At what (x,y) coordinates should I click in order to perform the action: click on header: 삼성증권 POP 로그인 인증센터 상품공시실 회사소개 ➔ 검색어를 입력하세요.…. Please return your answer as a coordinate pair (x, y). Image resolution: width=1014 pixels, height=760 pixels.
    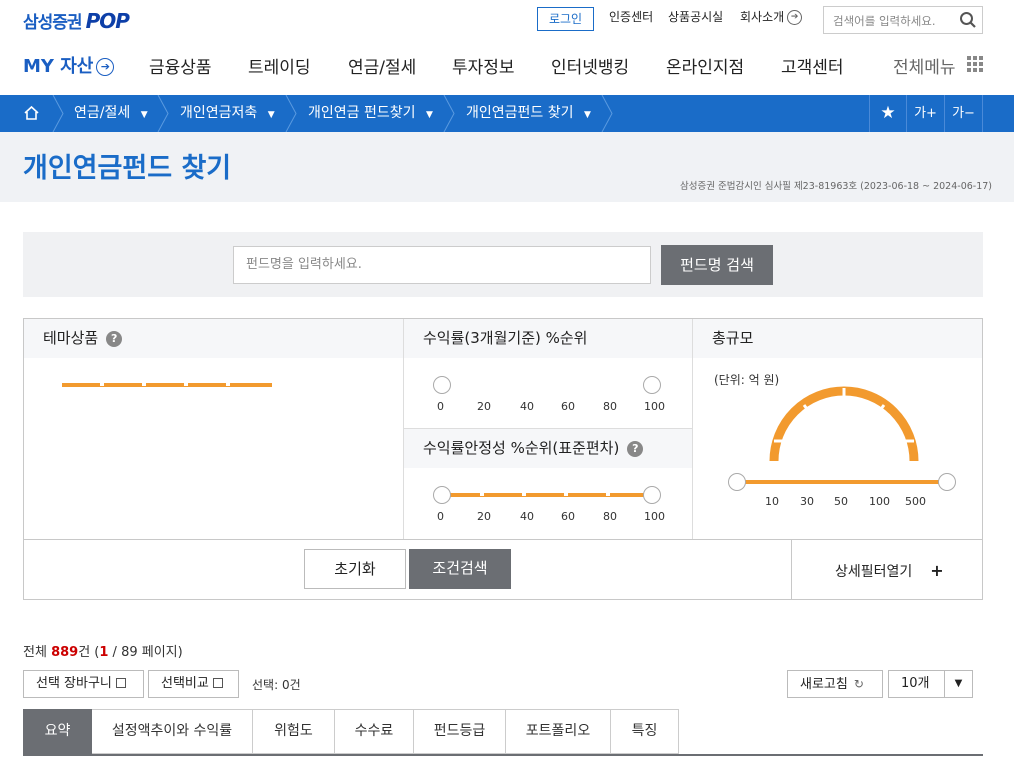
    Looking at the image, I should click on (507, 47).